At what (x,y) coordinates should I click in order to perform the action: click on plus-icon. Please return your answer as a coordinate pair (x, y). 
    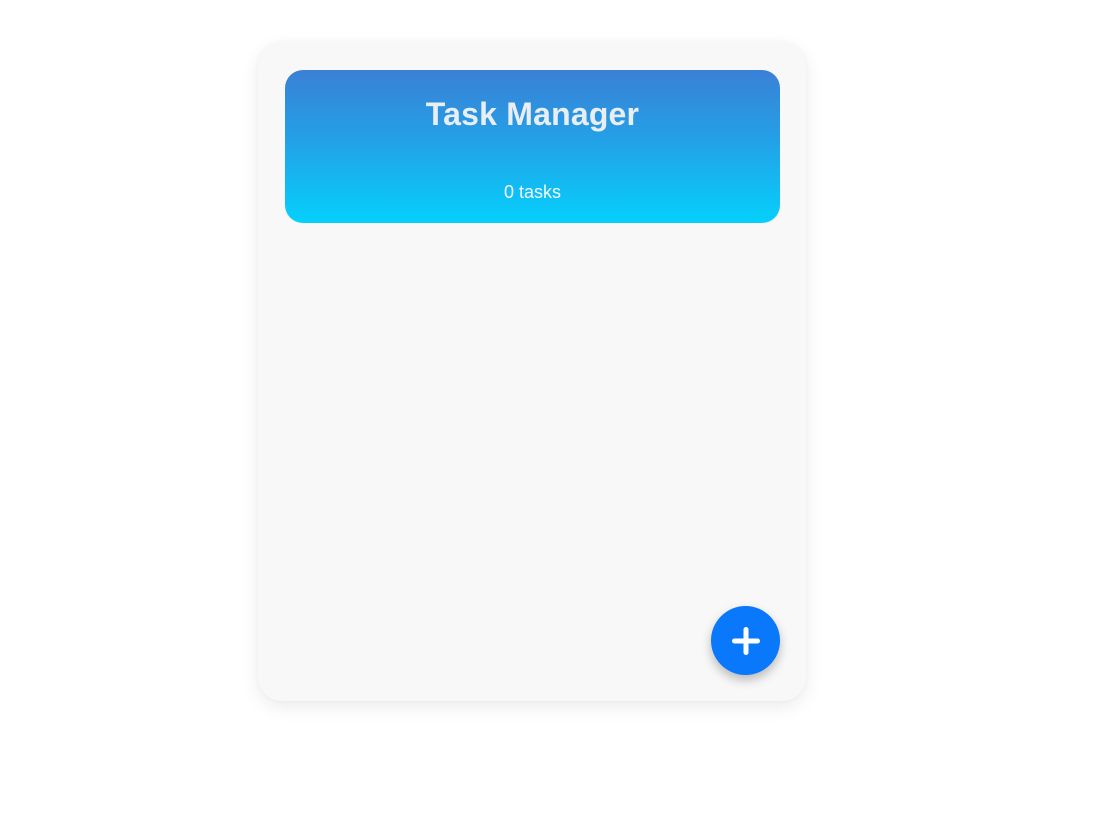
    Looking at the image, I should click on (745, 640).